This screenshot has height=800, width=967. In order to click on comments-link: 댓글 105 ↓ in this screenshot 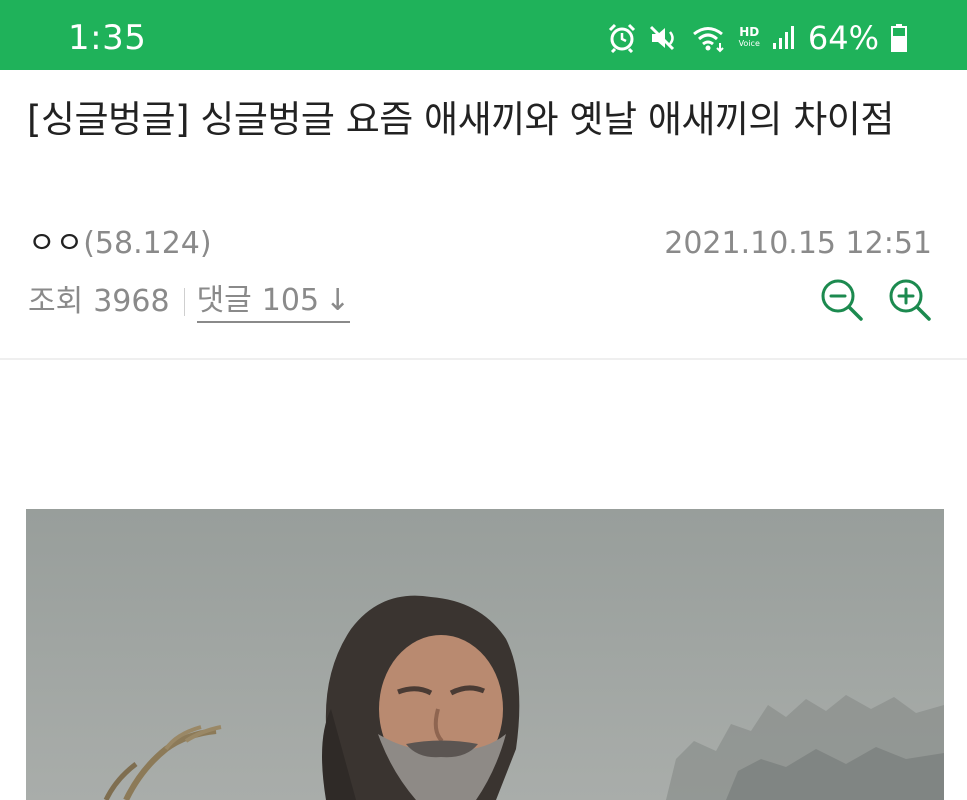, I will do `click(273, 302)`.